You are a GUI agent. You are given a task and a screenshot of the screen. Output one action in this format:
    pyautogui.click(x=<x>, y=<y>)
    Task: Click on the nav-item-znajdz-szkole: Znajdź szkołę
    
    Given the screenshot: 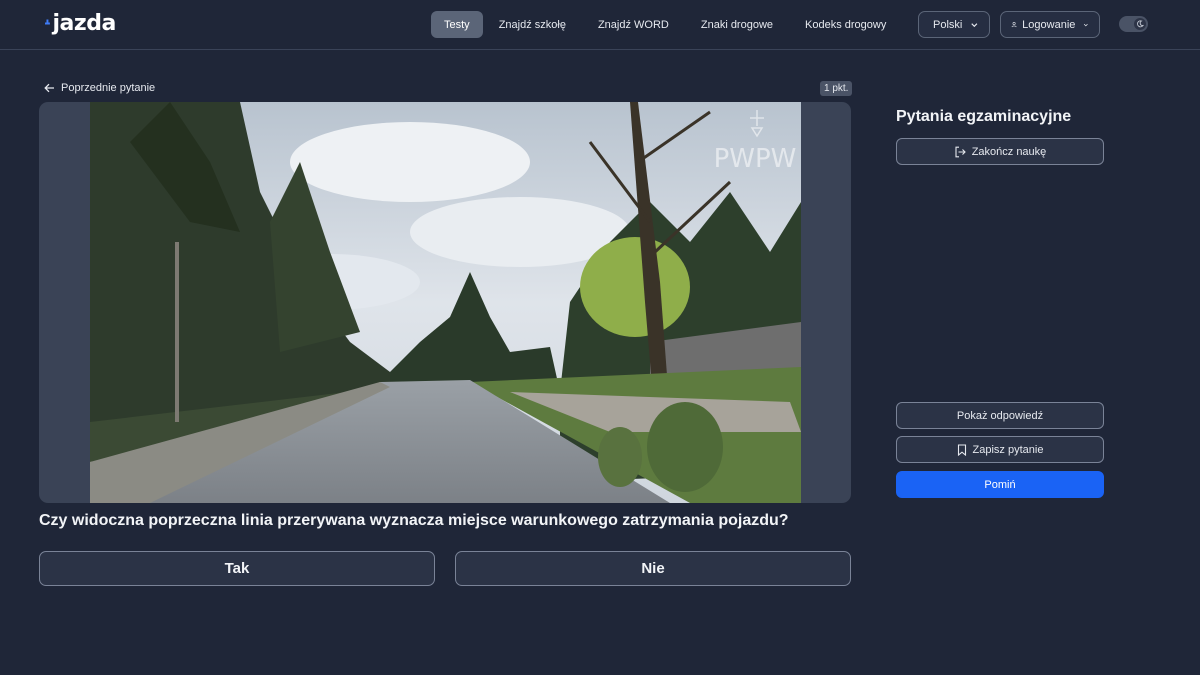 What is the action you would take?
    pyautogui.click(x=532, y=24)
    